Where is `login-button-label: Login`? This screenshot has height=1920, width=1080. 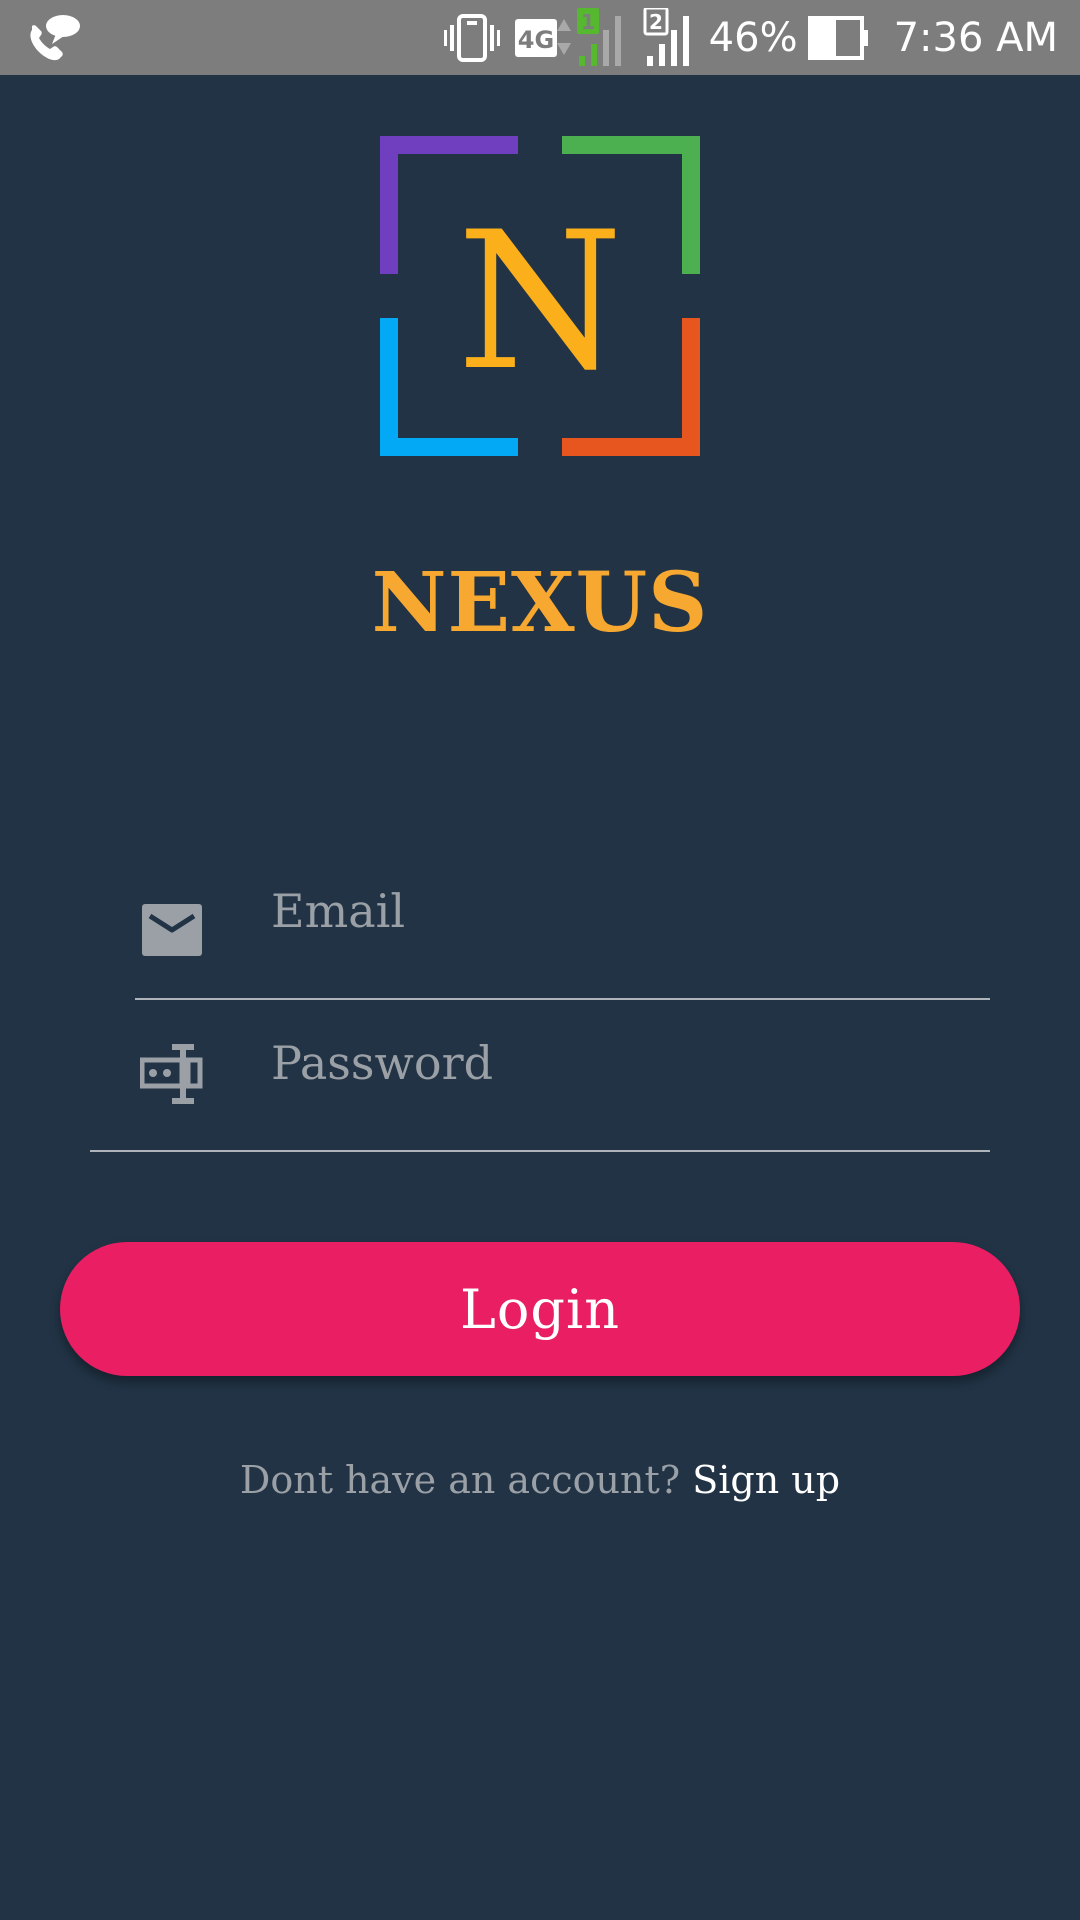
login-button-label: Login is located at coordinates (540, 1309).